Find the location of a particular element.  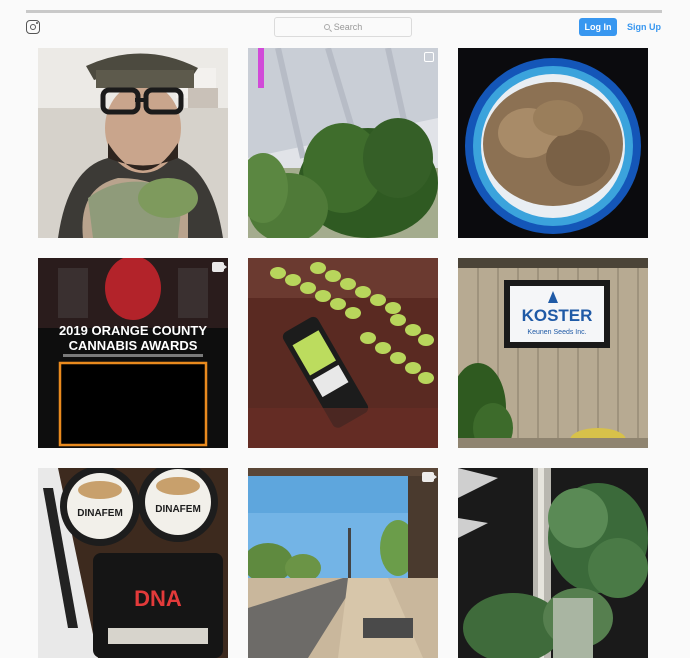

post-cannabis-plant-on-tray is located at coordinates (553, 563).